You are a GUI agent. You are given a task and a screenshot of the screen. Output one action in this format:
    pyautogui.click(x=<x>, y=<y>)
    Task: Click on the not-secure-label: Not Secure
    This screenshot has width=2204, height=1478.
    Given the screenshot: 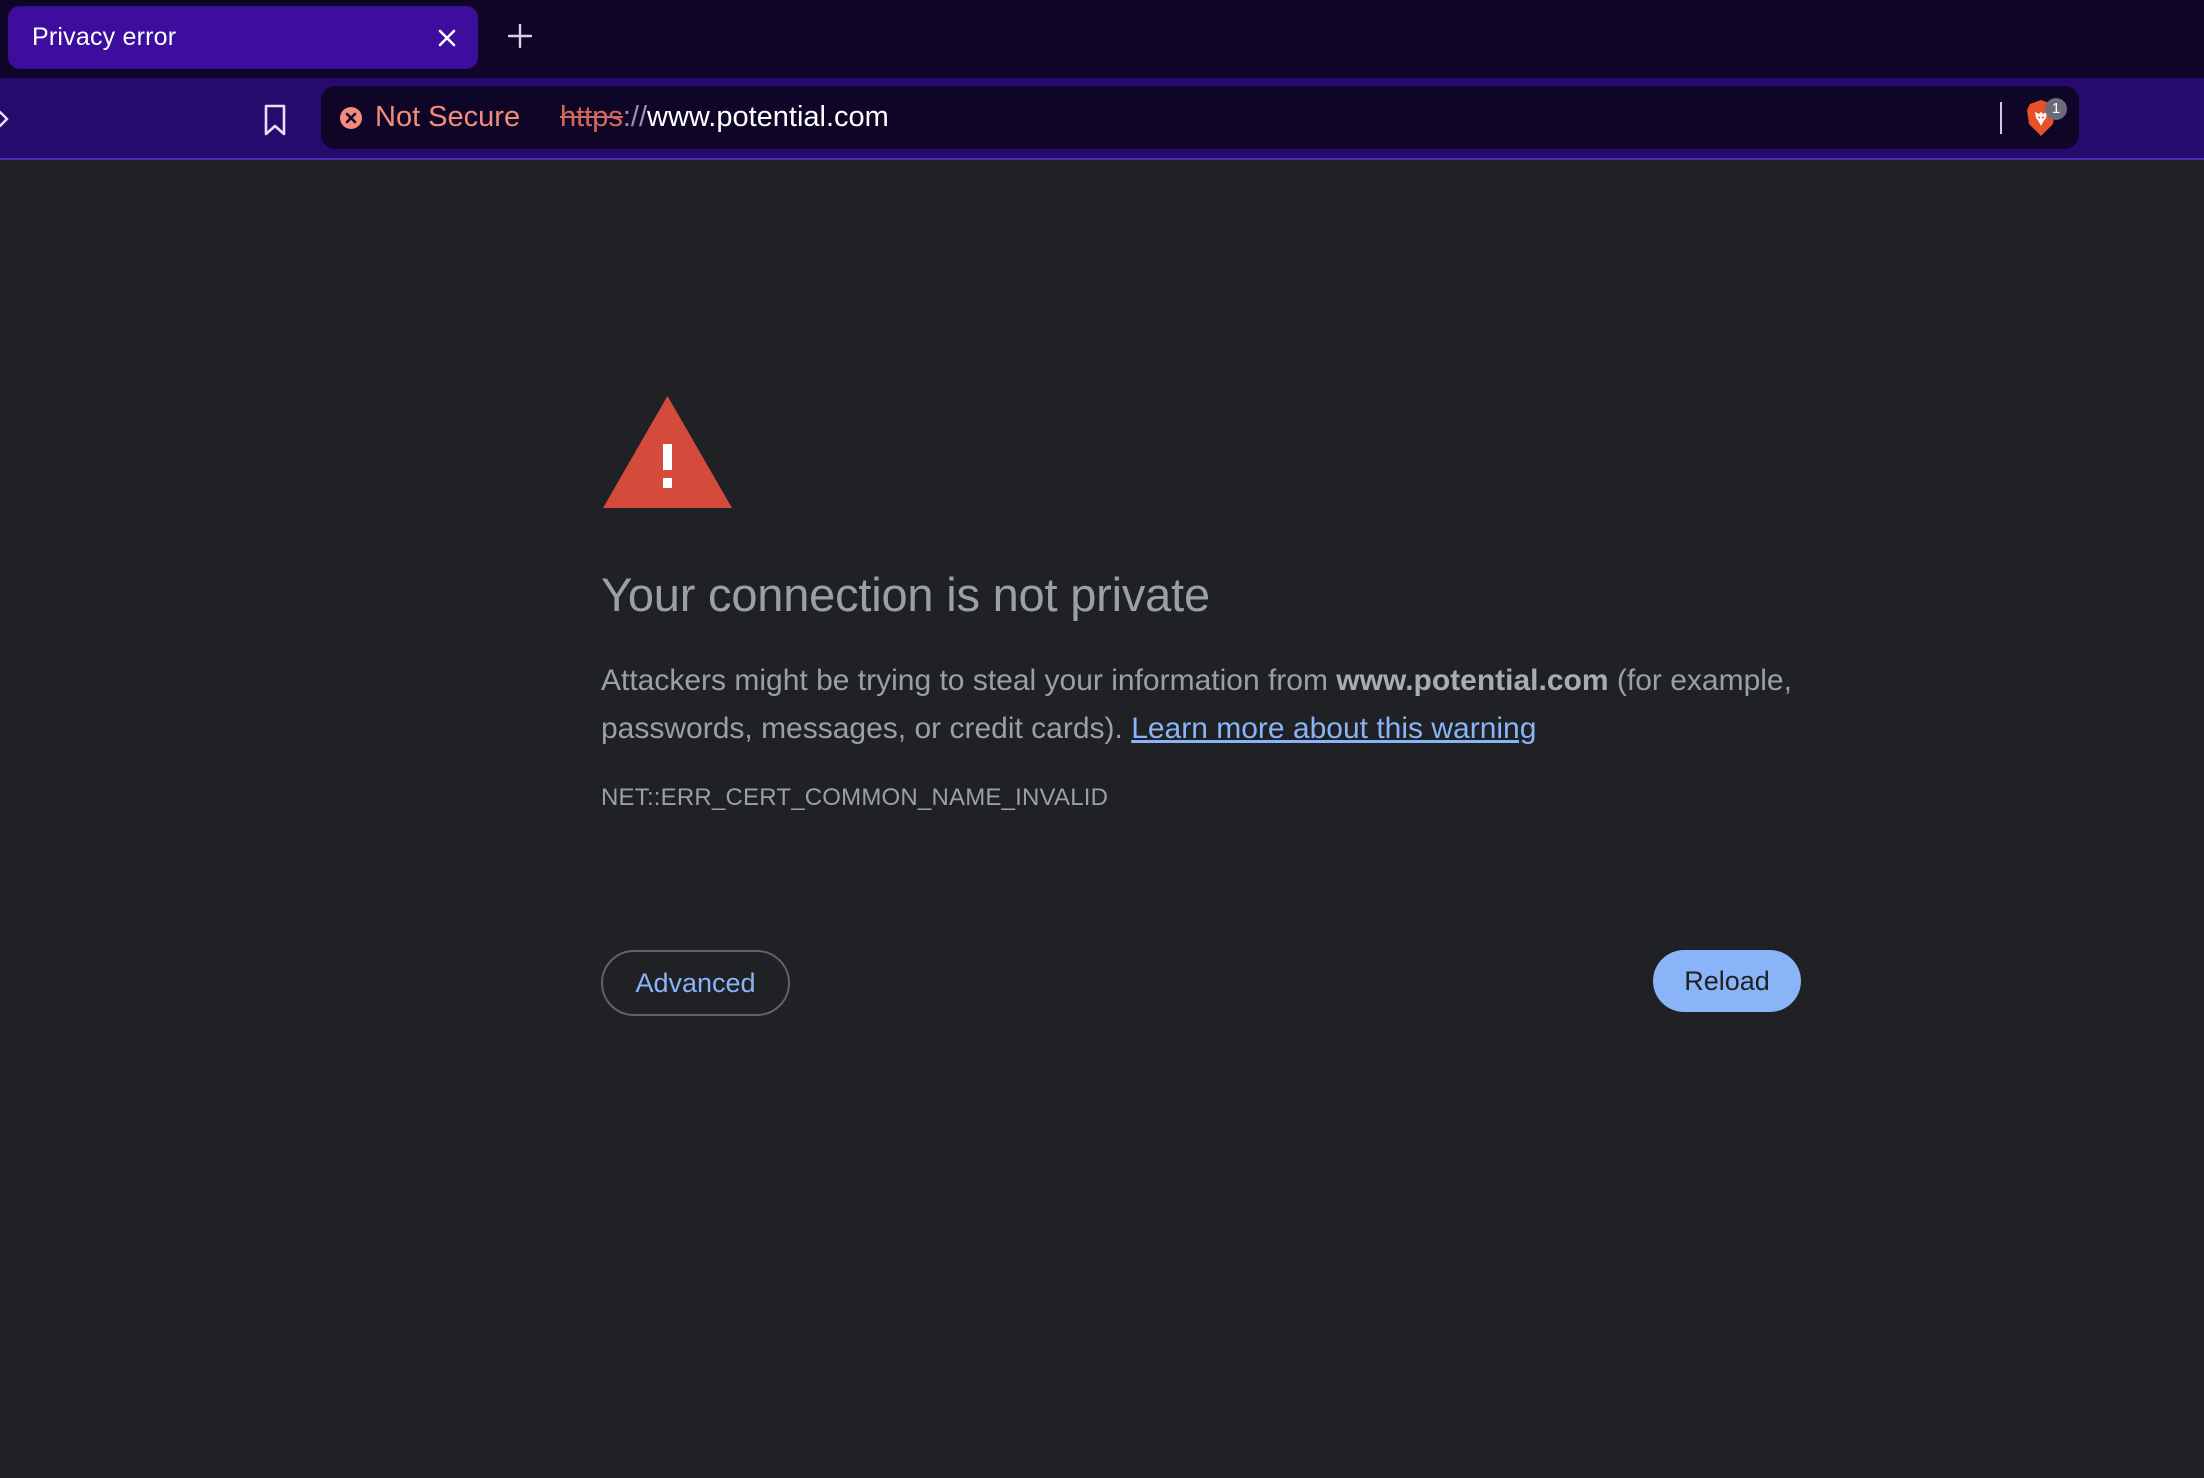 What is the action you would take?
    pyautogui.click(x=448, y=117)
    